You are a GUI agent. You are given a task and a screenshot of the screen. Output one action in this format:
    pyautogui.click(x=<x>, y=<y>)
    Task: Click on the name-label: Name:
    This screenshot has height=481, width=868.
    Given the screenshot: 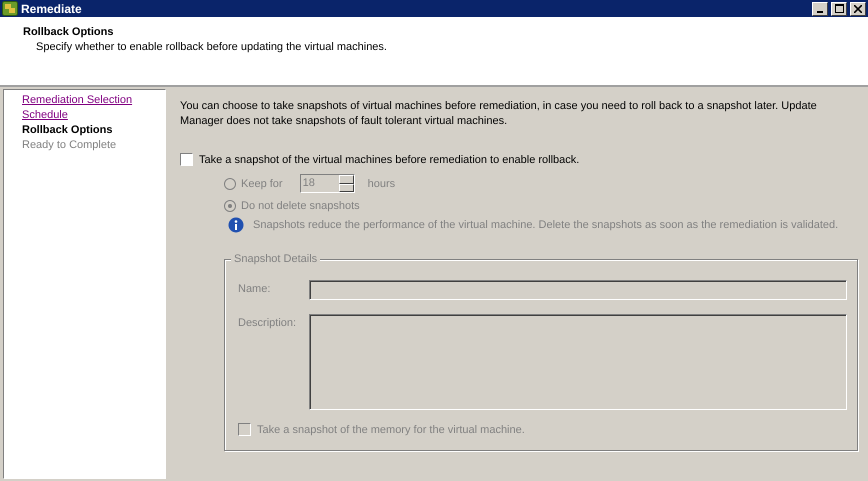 What is the action you would take?
    pyautogui.click(x=255, y=288)
    